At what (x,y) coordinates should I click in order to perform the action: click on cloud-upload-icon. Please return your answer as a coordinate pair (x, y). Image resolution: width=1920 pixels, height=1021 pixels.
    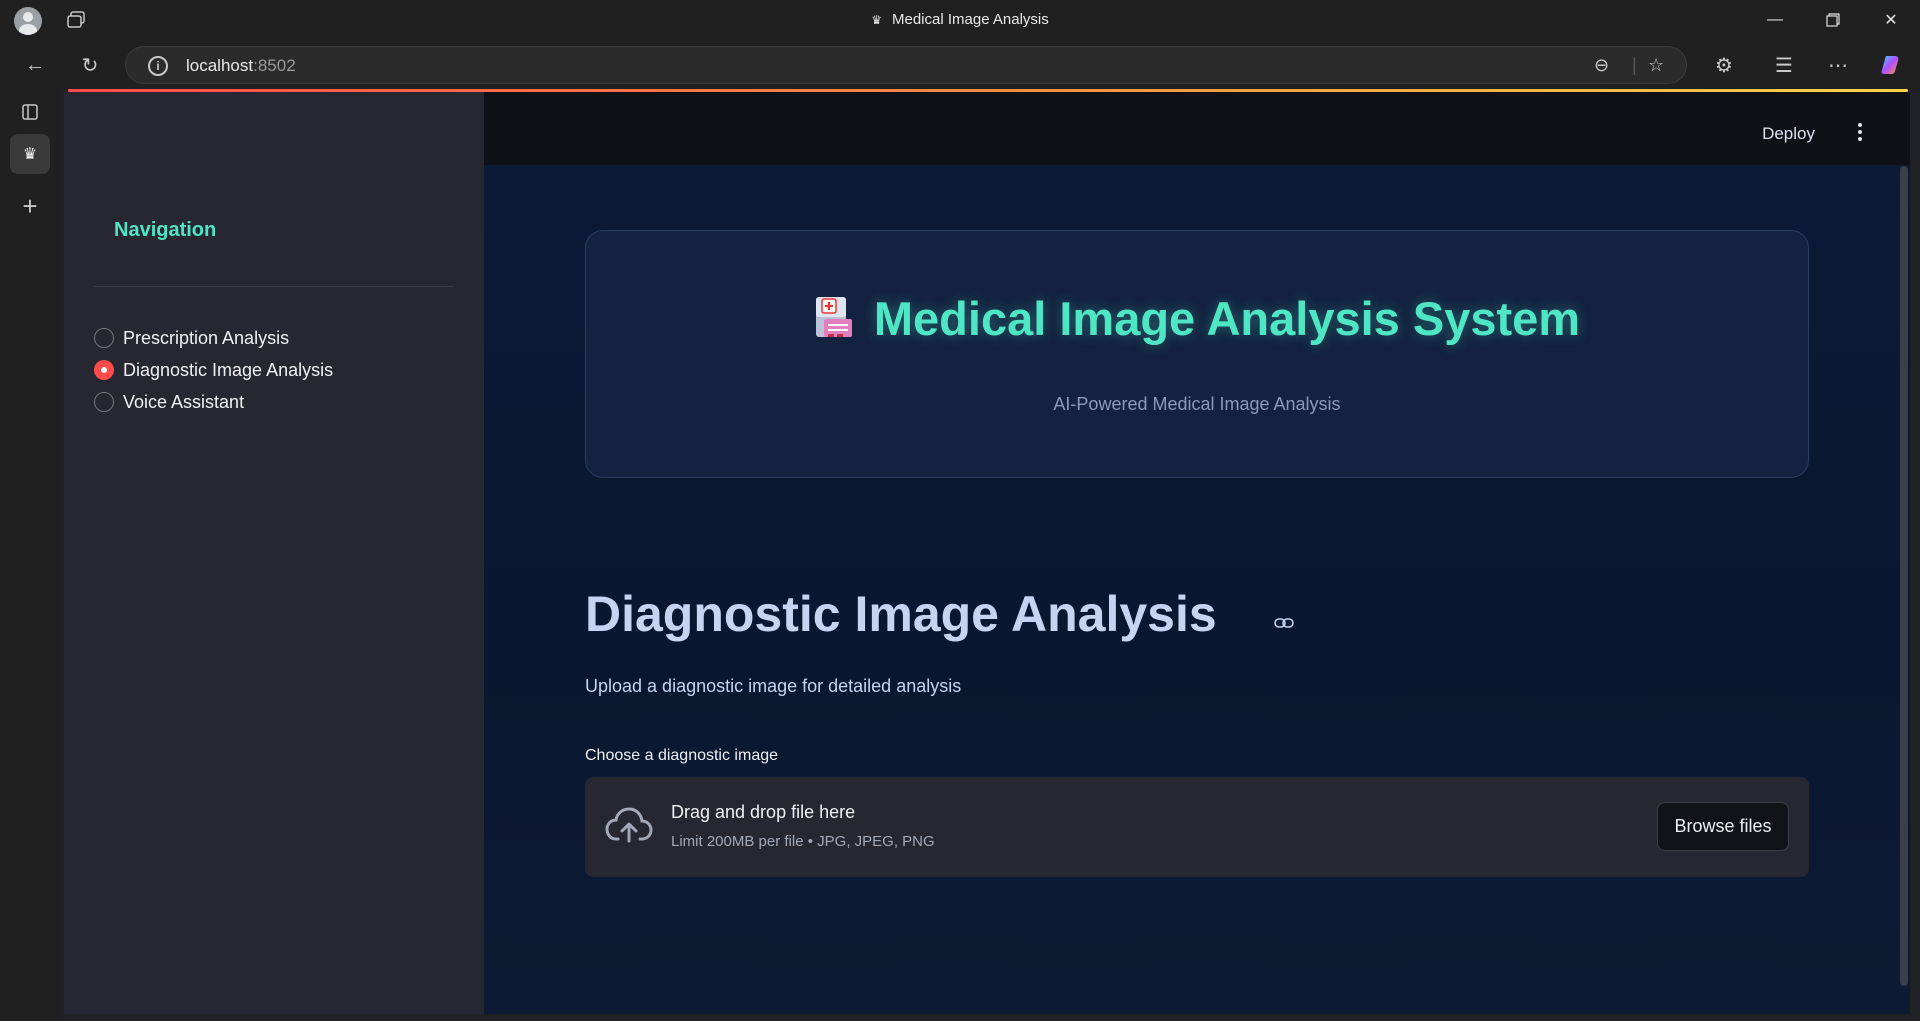
    Looking at the image, I should click on (629, 825).